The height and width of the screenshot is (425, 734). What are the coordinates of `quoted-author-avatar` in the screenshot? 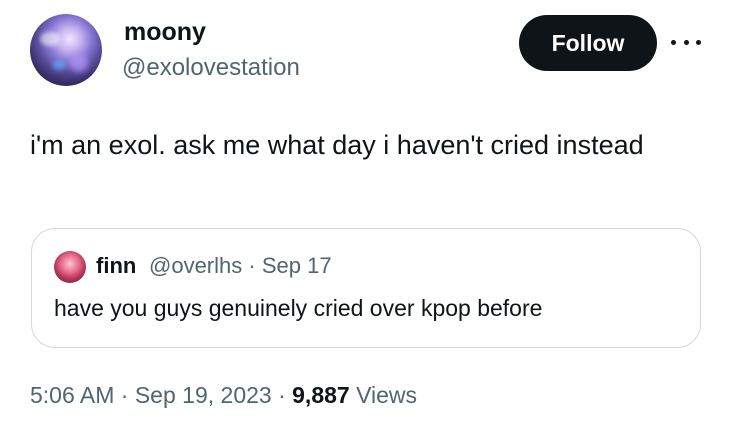 It's located at (70, 267).